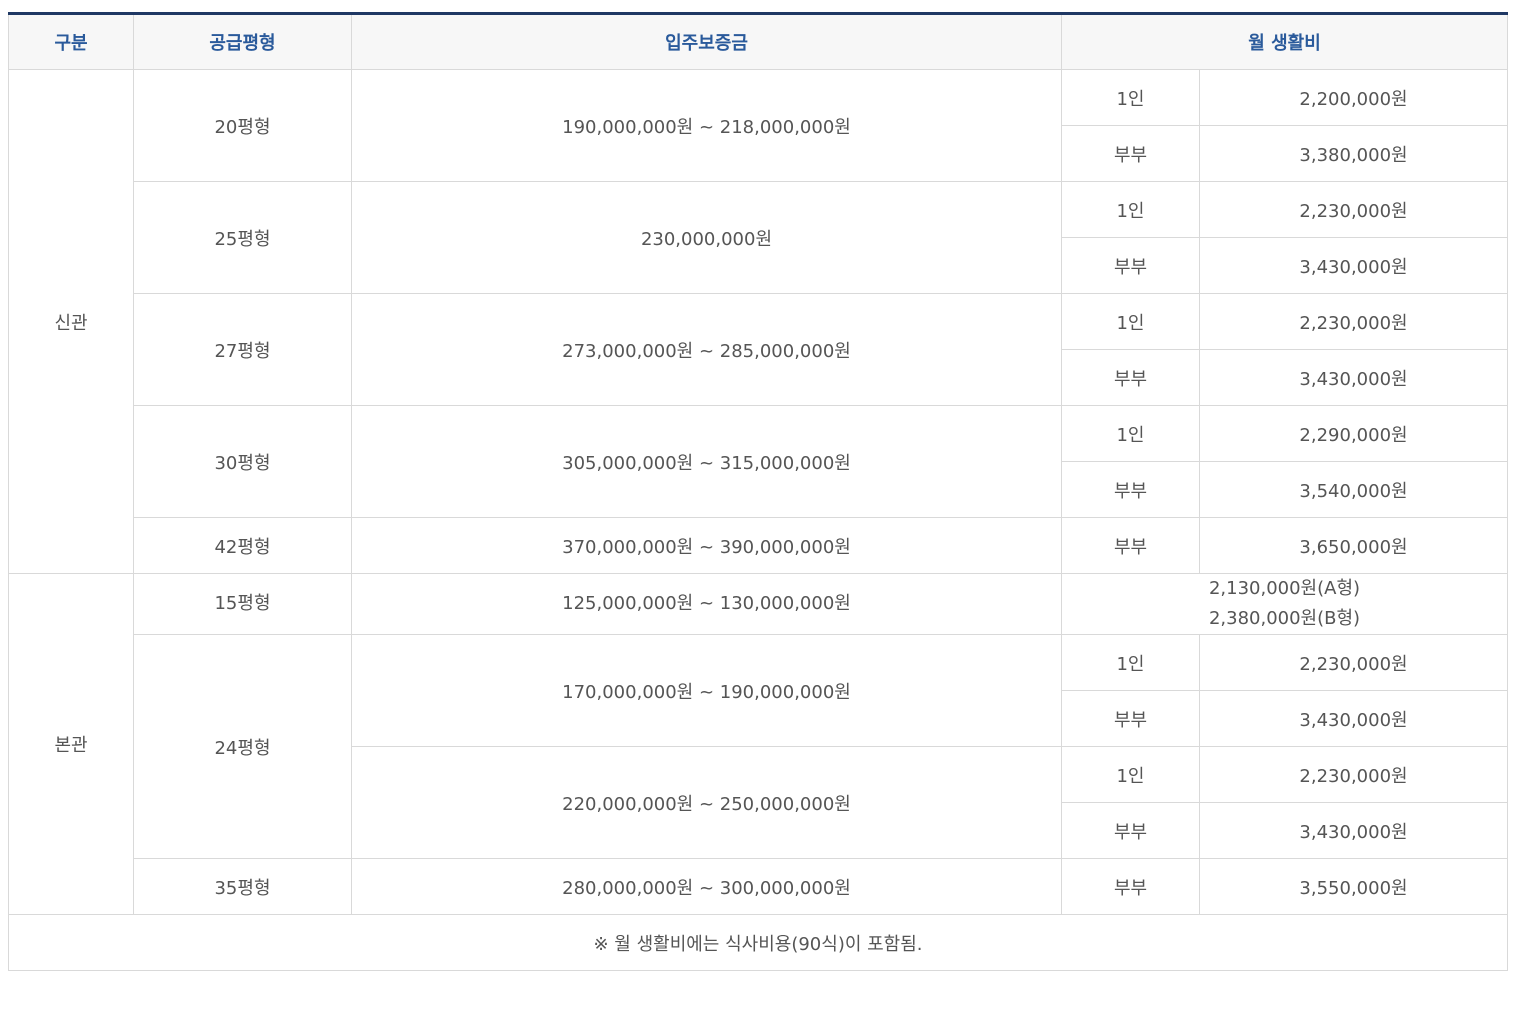 This screenshot has height=1019, width=1517. Describe the element at coordinates (242, 237) in the screenshot. I see `type-cell: 25평형` at that location.